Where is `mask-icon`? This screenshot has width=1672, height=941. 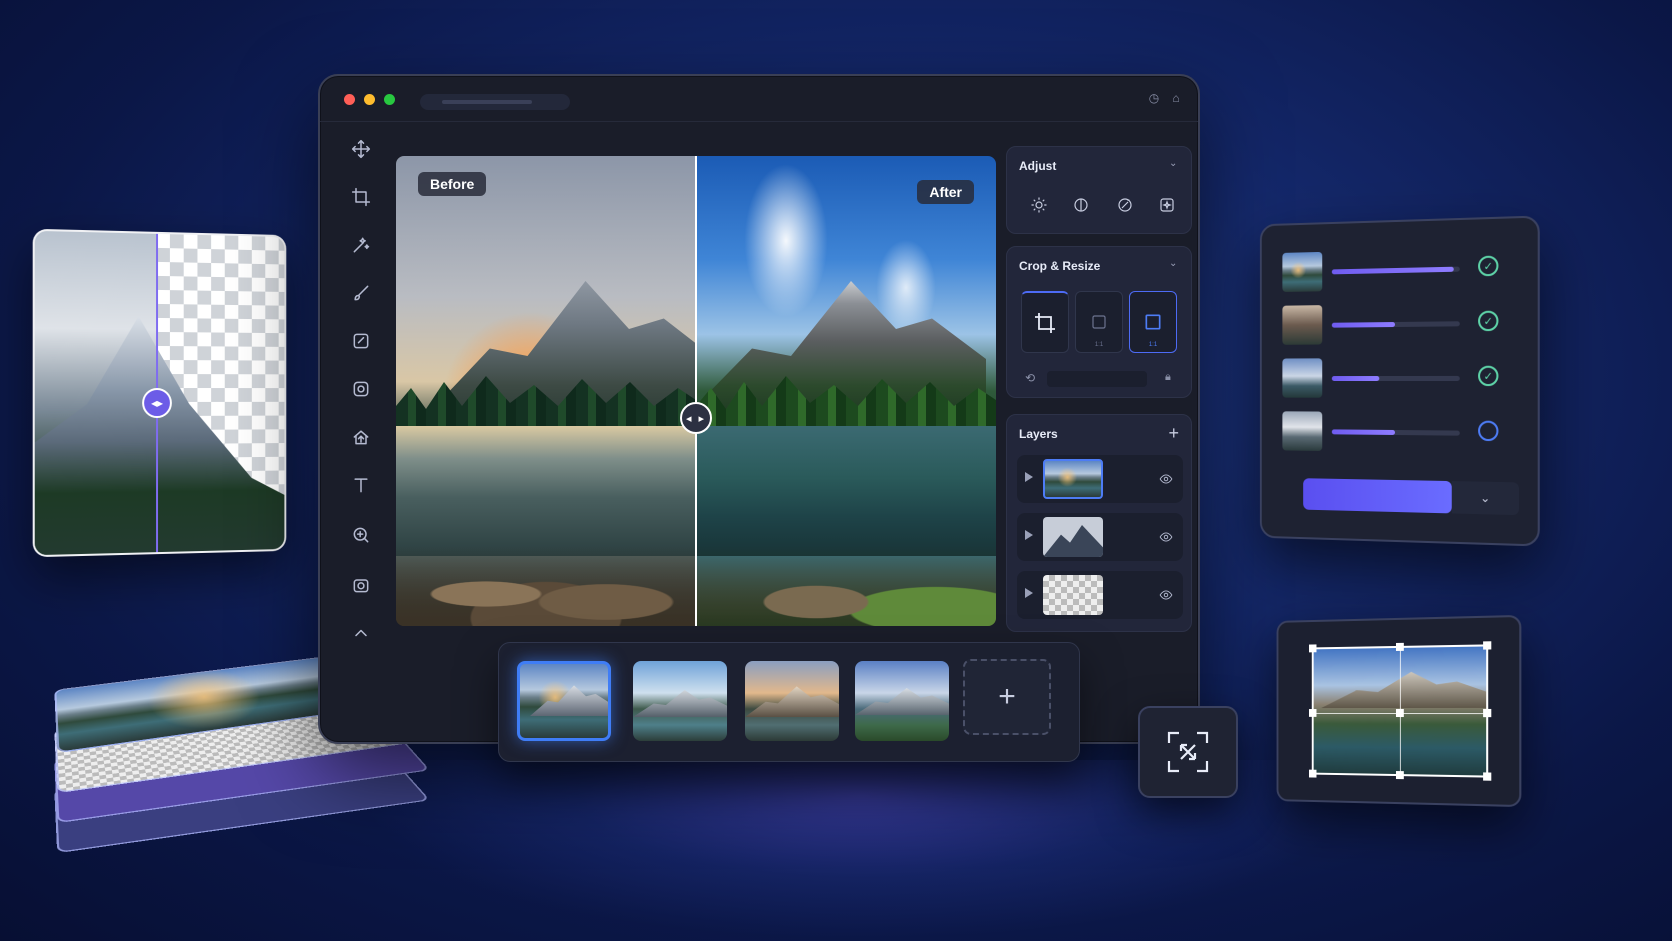 mask-icon is located at coordinates (361, 389).